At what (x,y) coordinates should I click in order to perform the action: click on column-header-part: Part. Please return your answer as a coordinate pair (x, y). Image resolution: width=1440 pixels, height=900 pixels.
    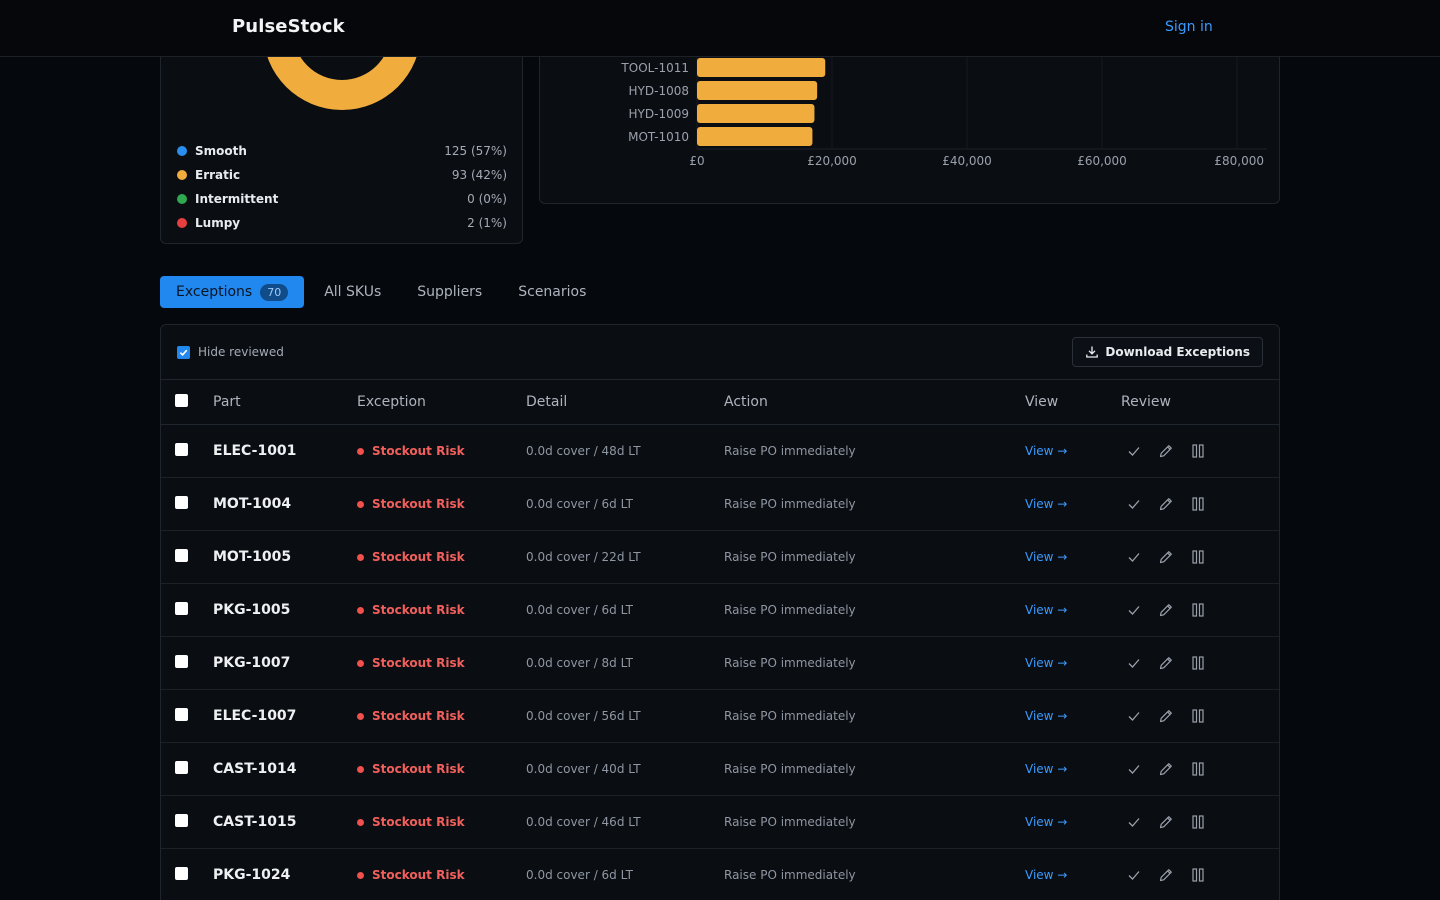
    Looking at the image, I should click on (285, 402).